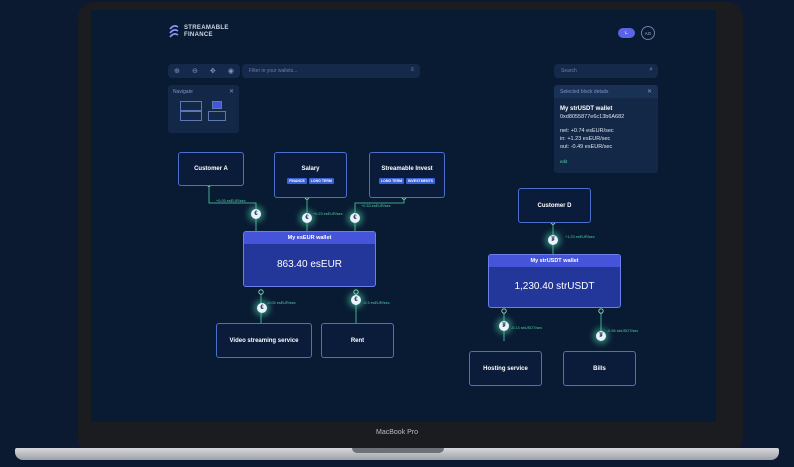  What do you see at coordinates (398, 450) in the screenshot?
I see `laptop-notch` at bounding box center [398, 450].